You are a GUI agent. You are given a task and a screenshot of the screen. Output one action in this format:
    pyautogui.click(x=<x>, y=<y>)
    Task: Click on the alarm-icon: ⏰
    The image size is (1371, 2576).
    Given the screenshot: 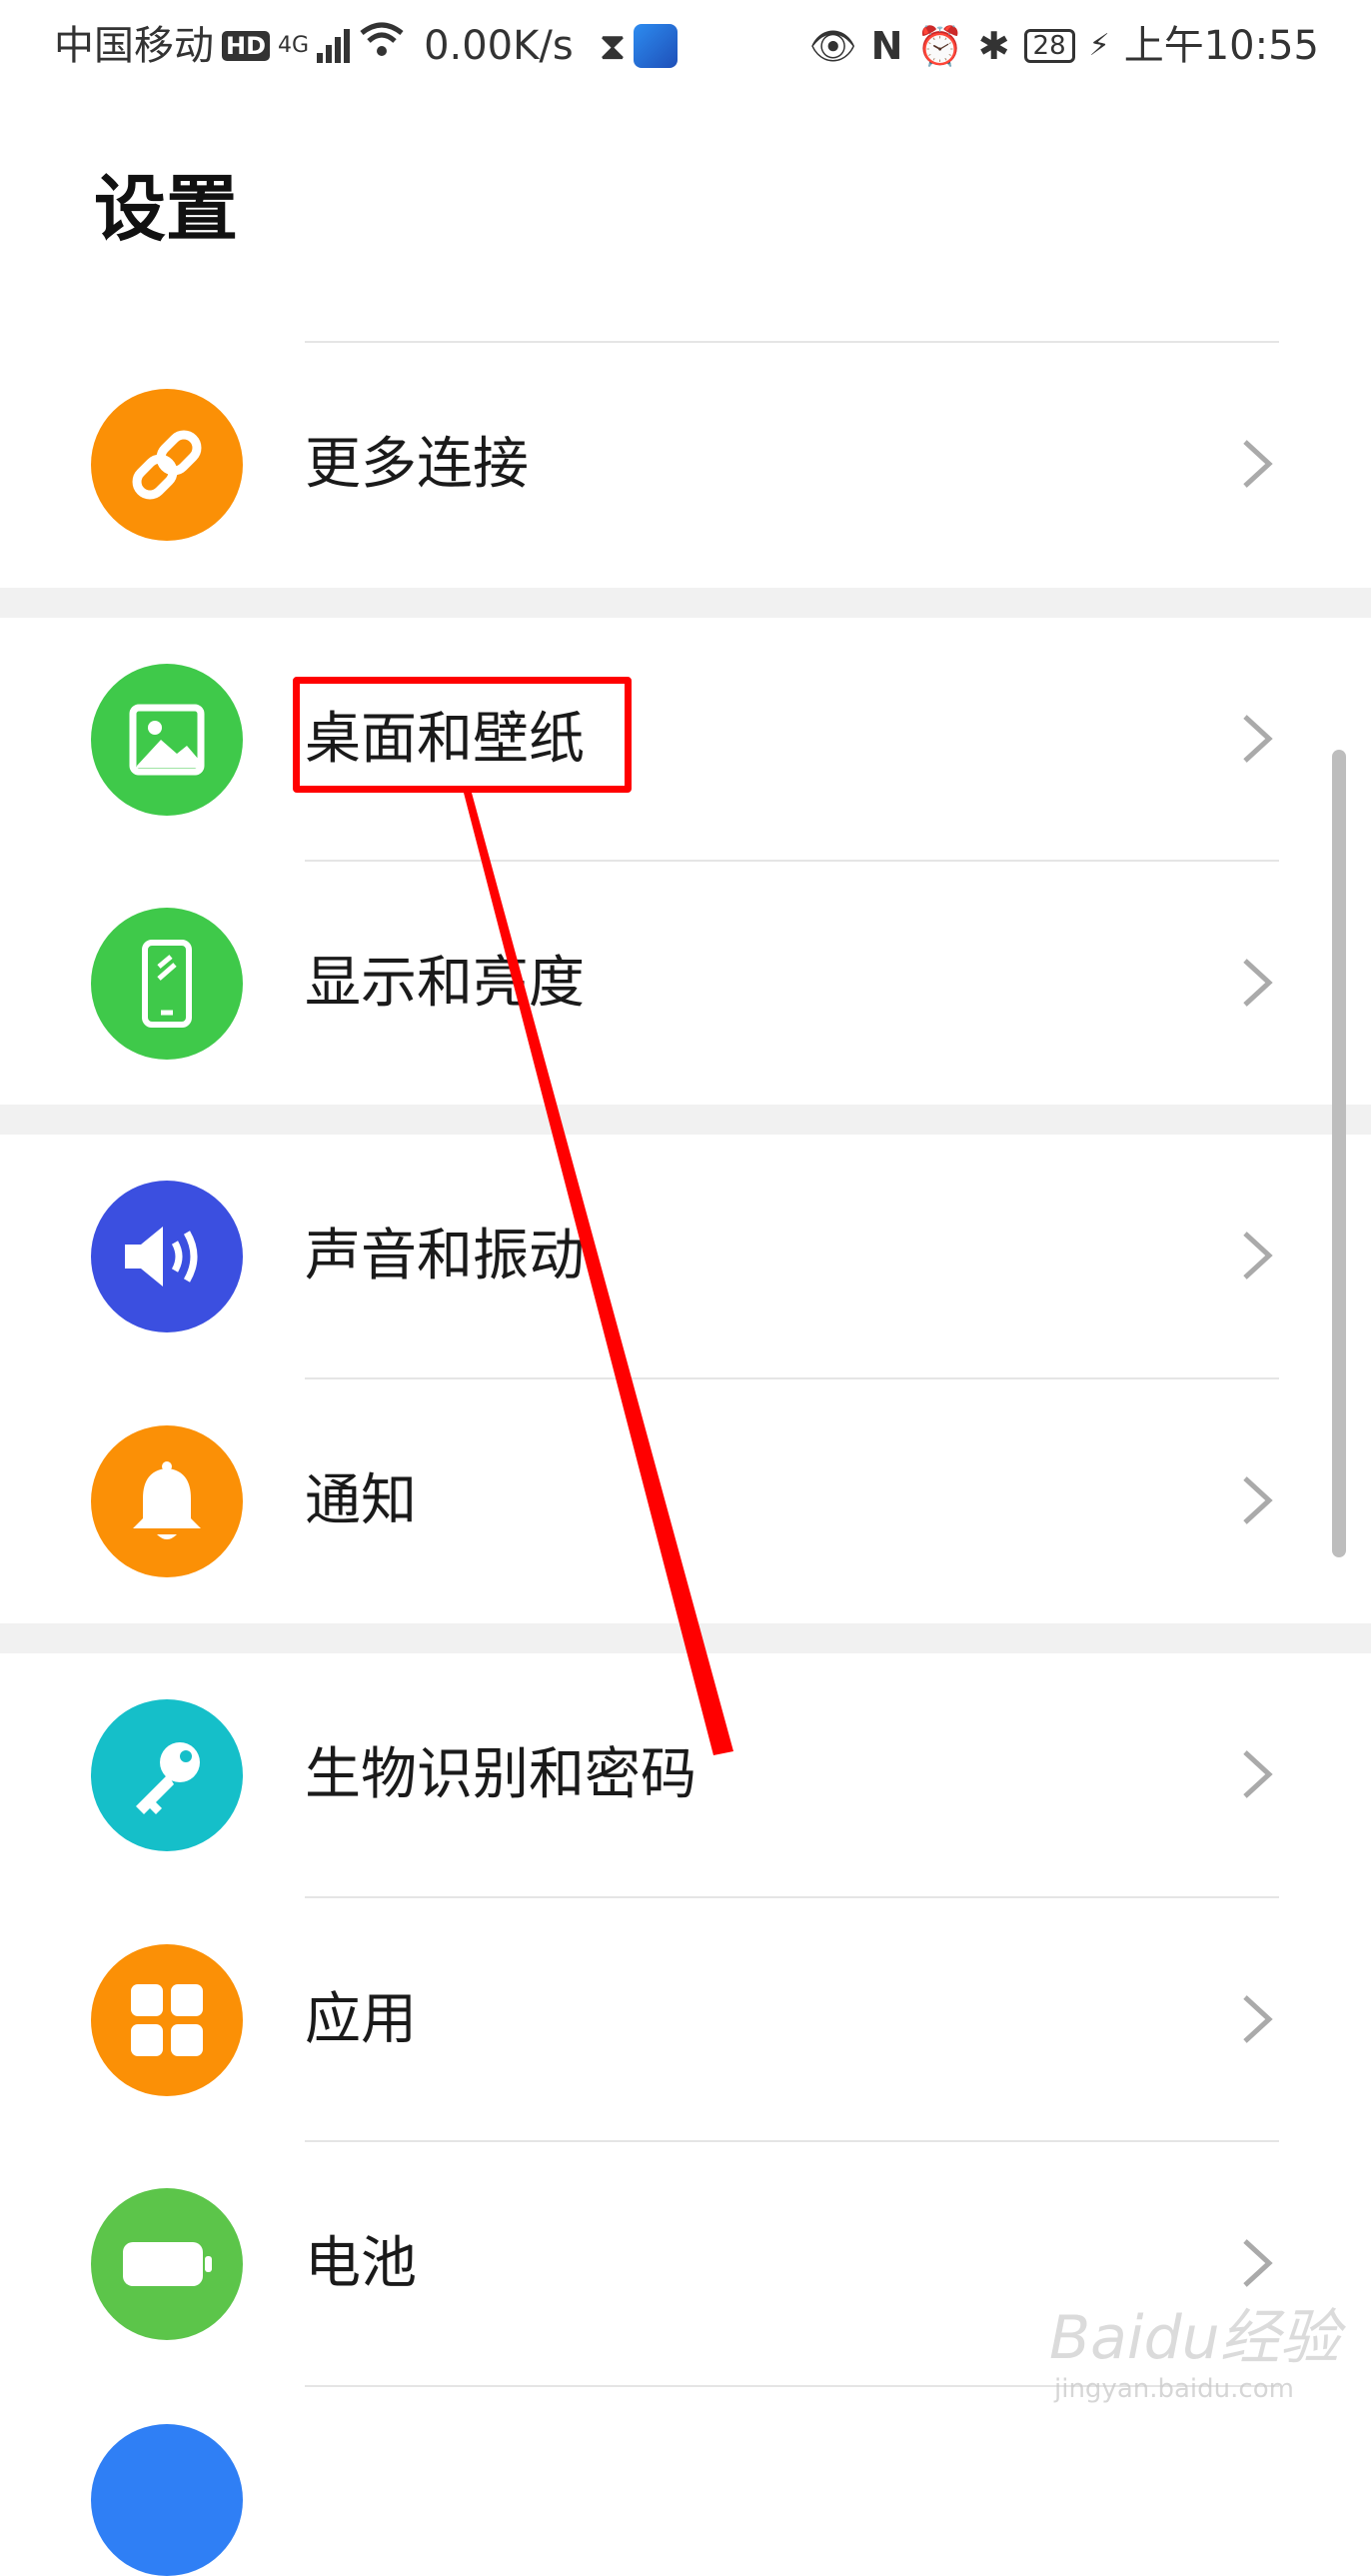 What is the action you would take?
    pyautogui.click(x=940, y=46)
    